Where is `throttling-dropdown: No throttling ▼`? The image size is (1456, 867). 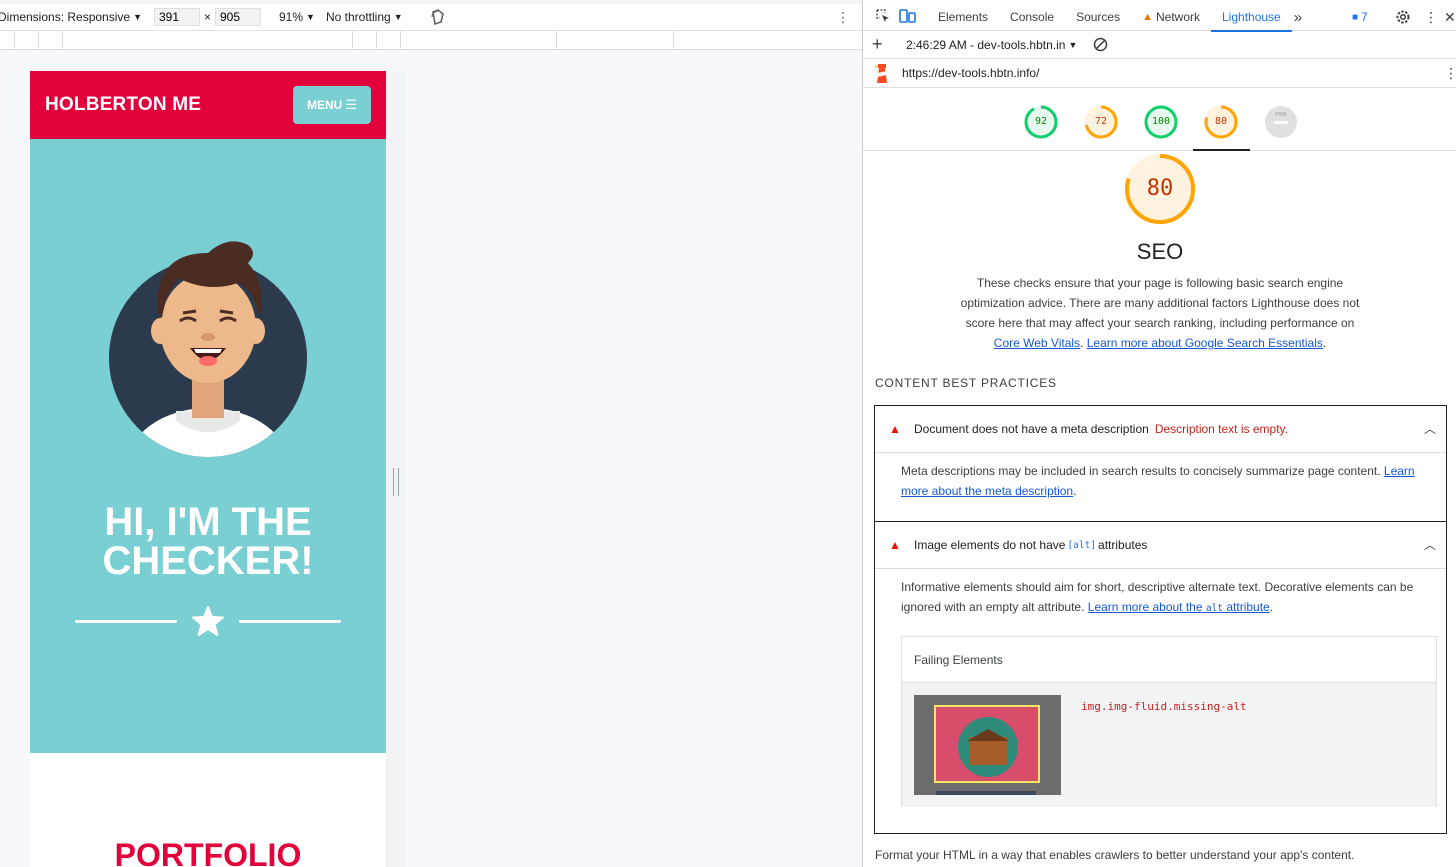 throttling-dropdown: No throttling ▼ is located at coordinates (364, 17).